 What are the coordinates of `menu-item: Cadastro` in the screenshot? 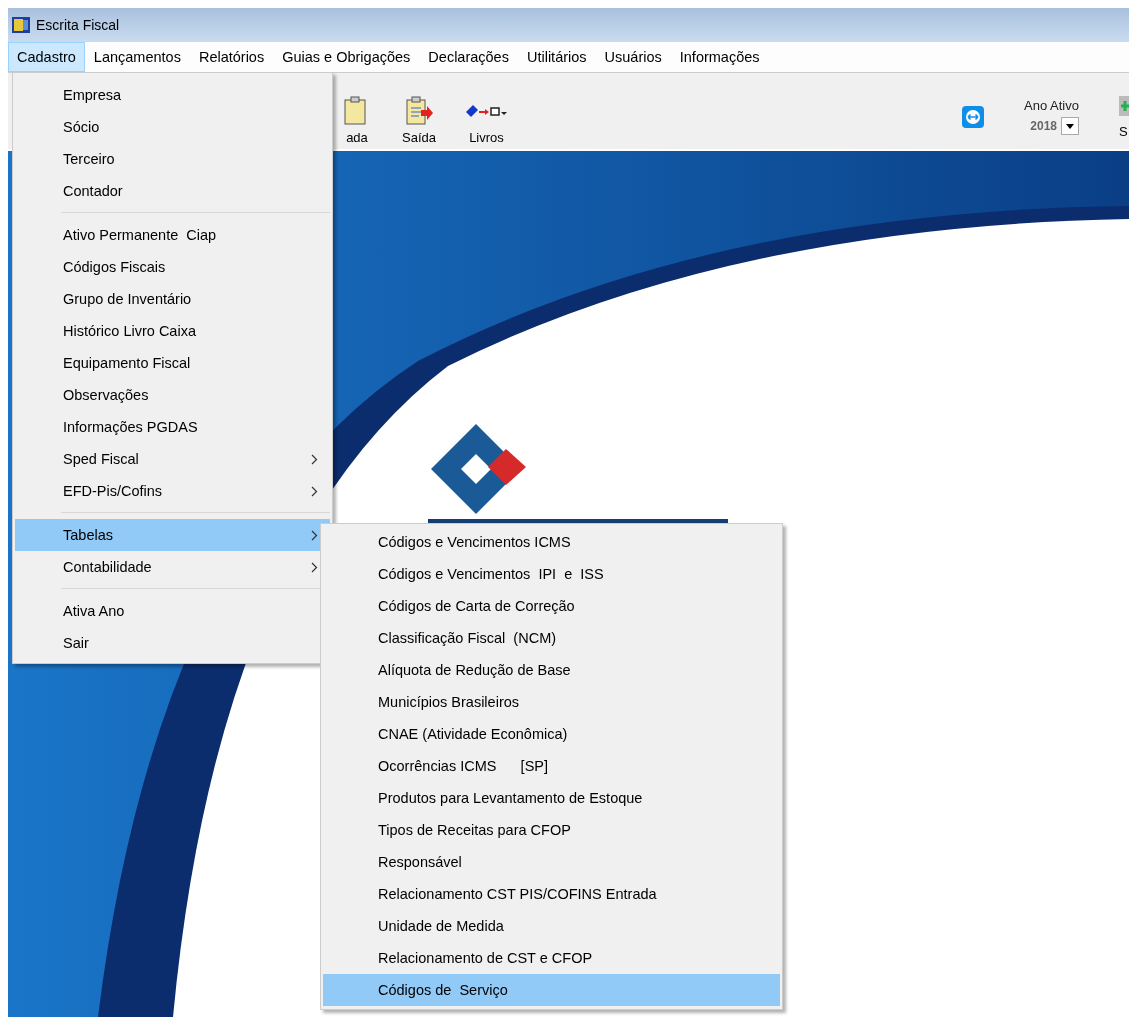 It's located at (46, 57).